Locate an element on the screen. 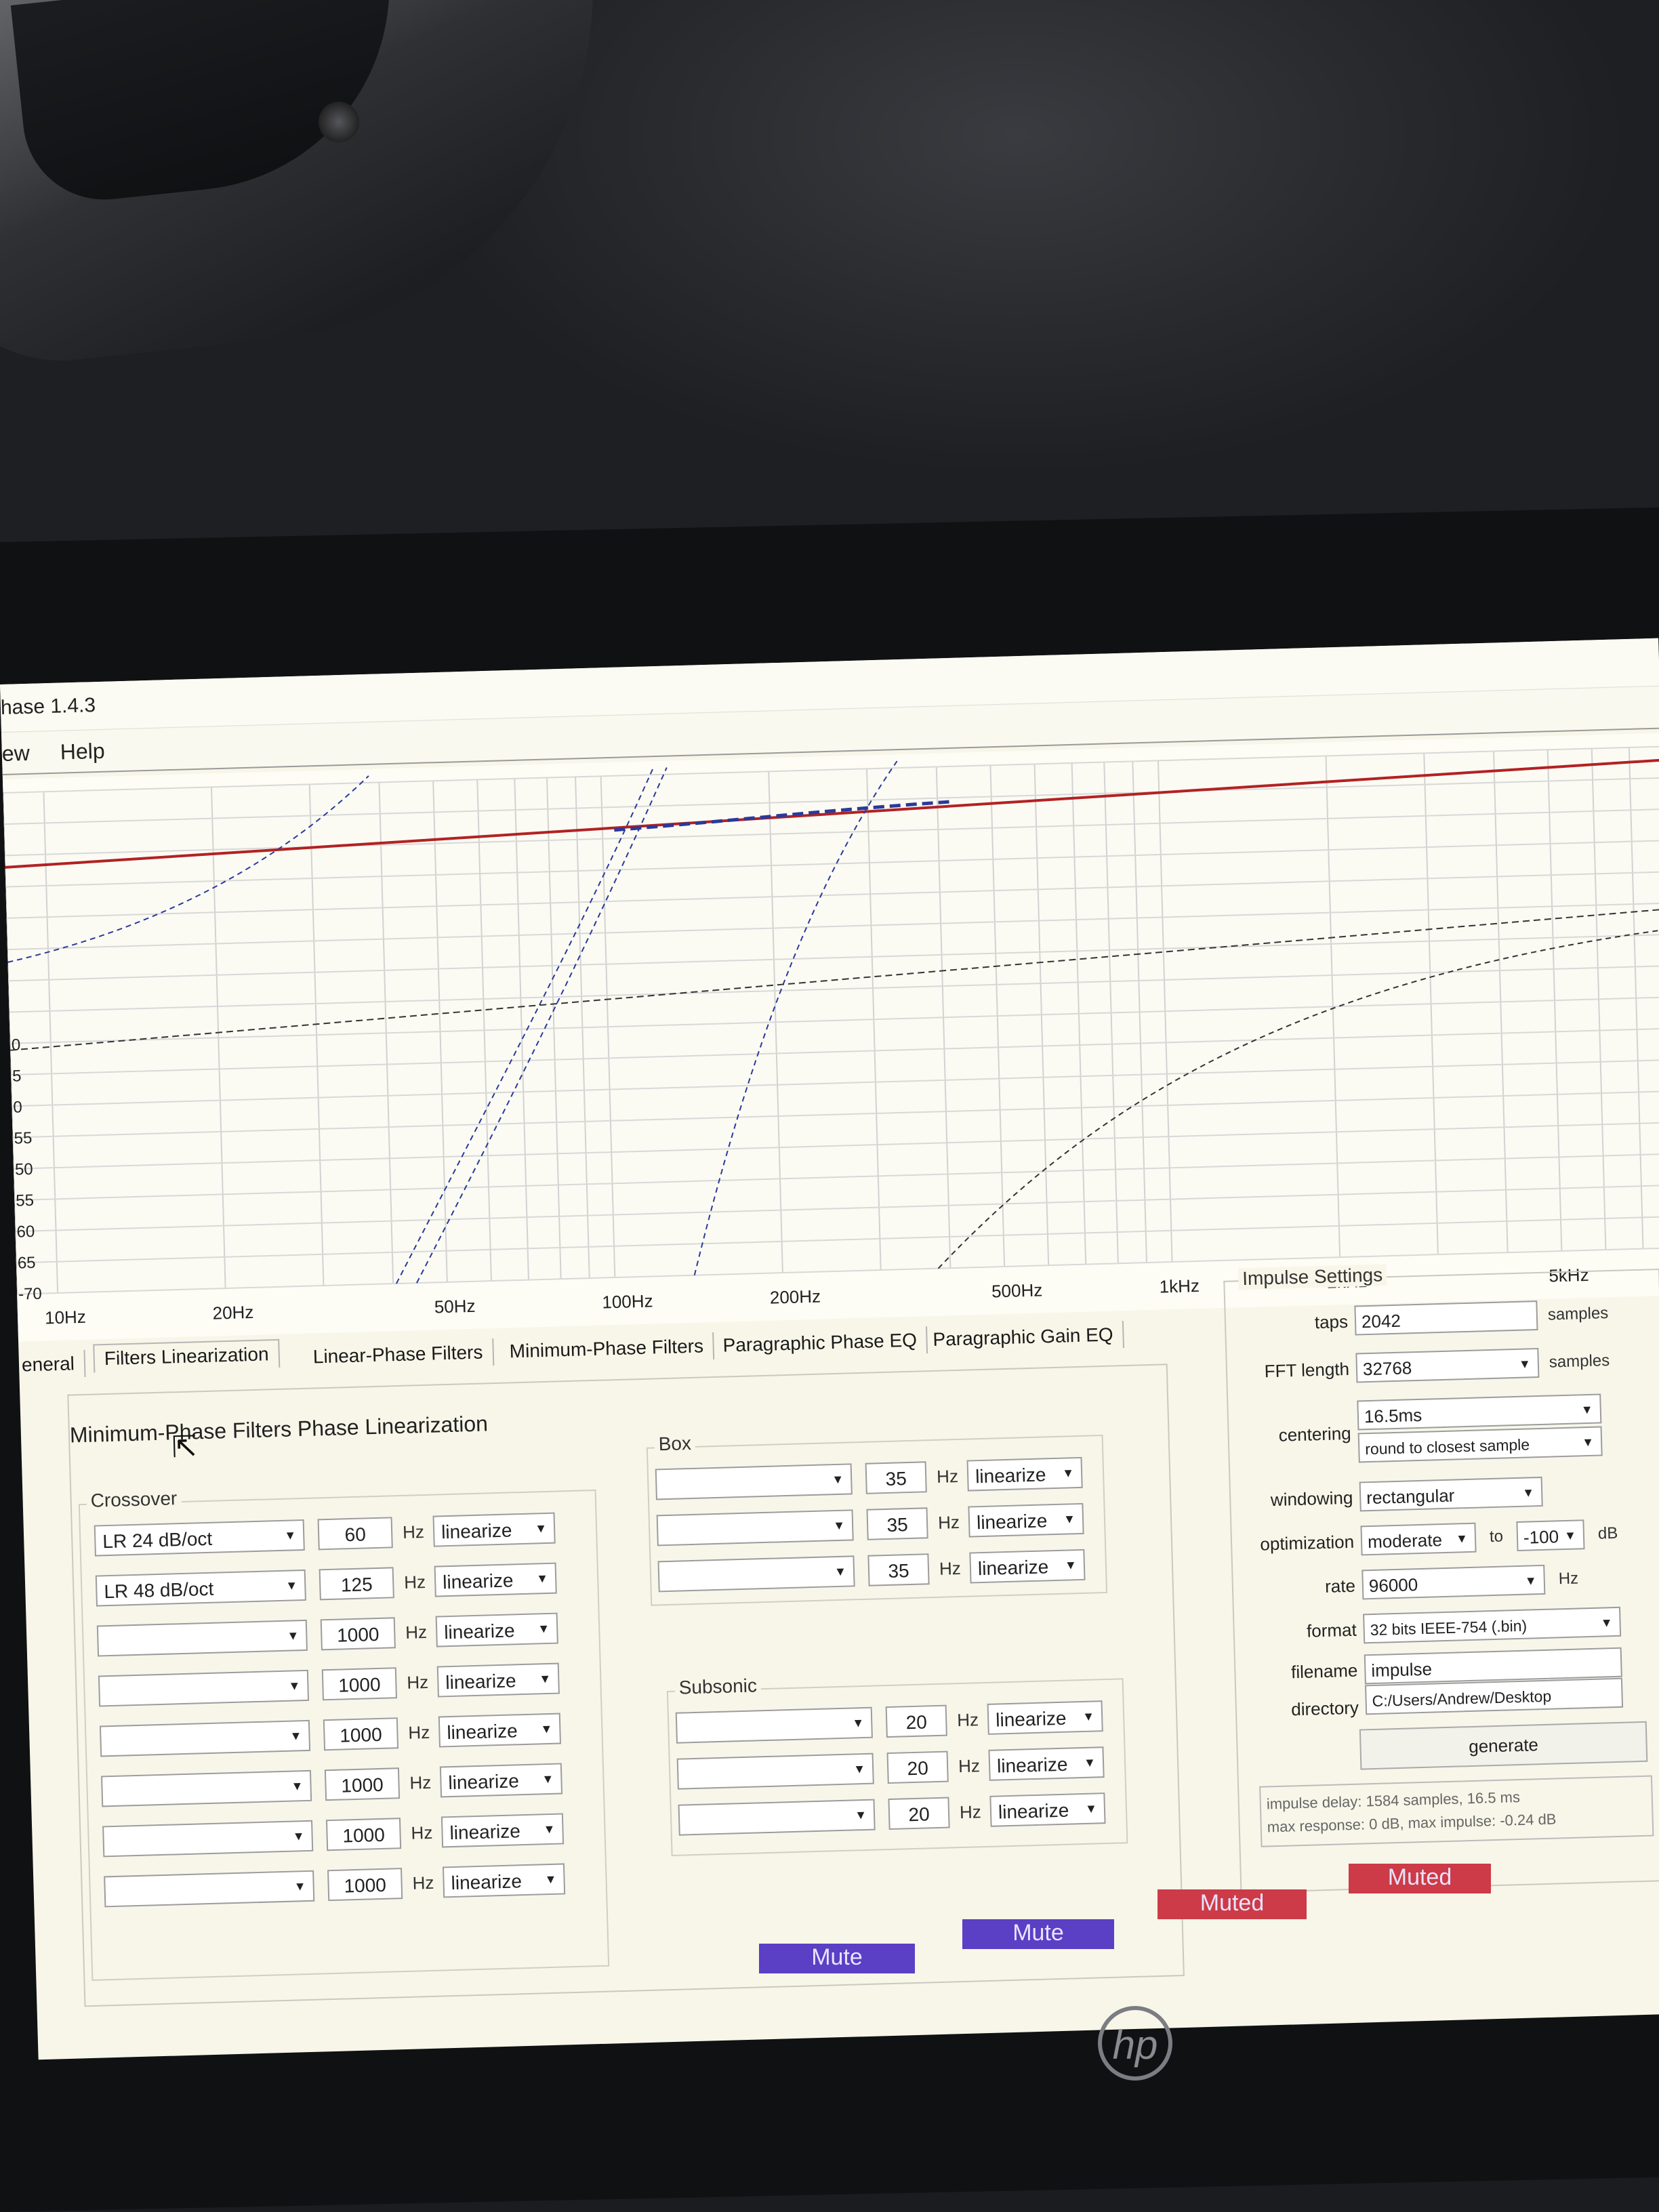  rate-select: 96000 ▼ is located at coordinates (1453, 1582).